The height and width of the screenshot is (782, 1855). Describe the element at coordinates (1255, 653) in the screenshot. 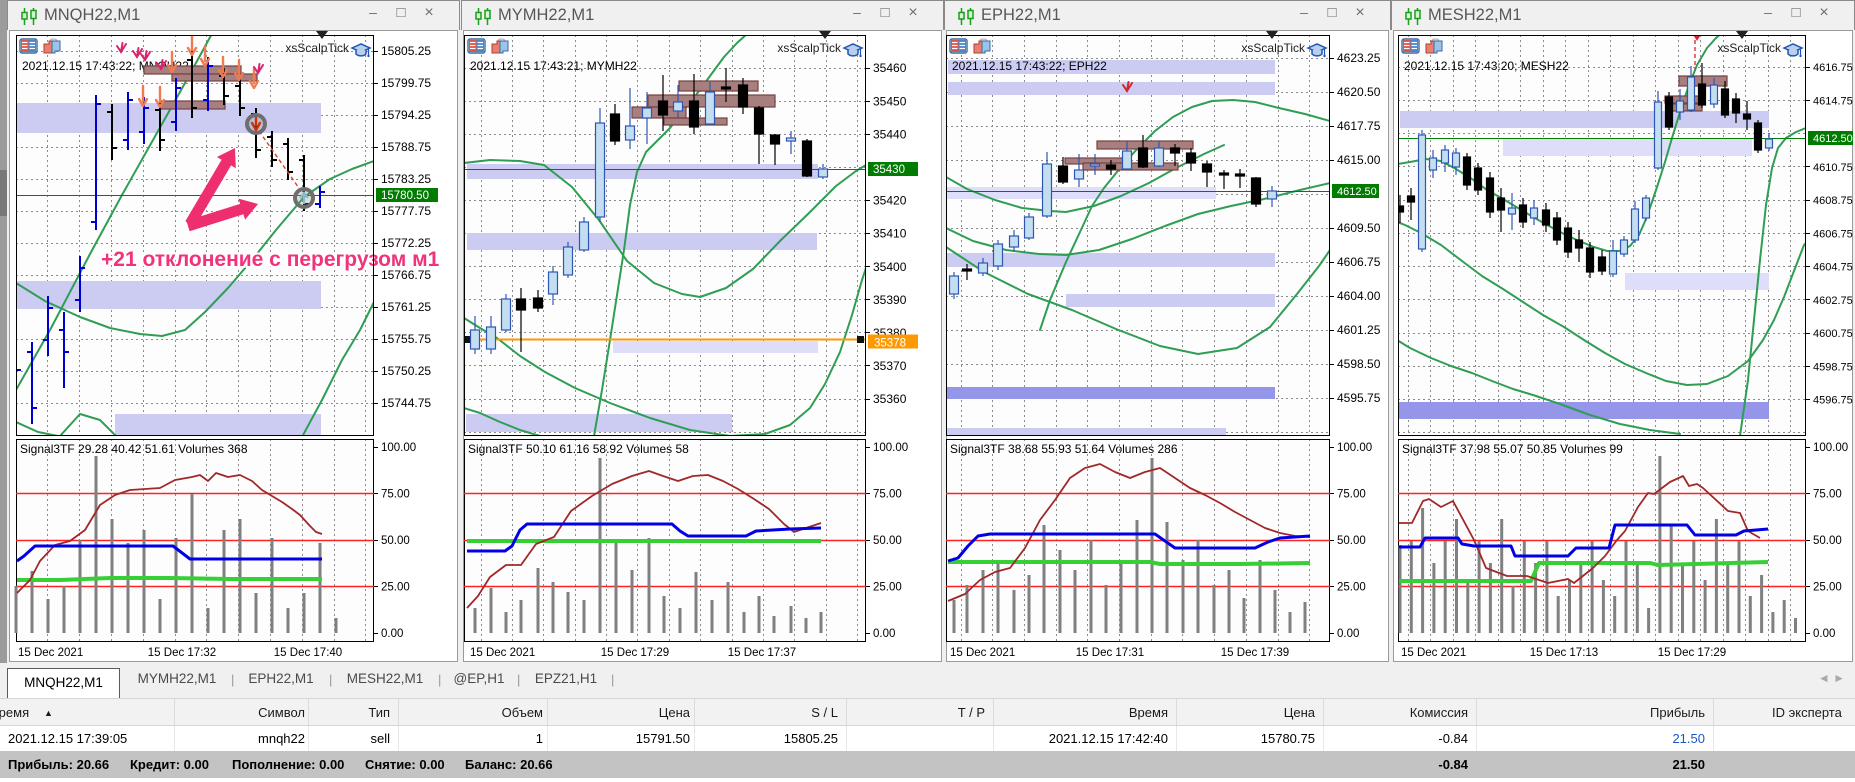

I see `svg-text: 15 Dec 17:39` at that location.